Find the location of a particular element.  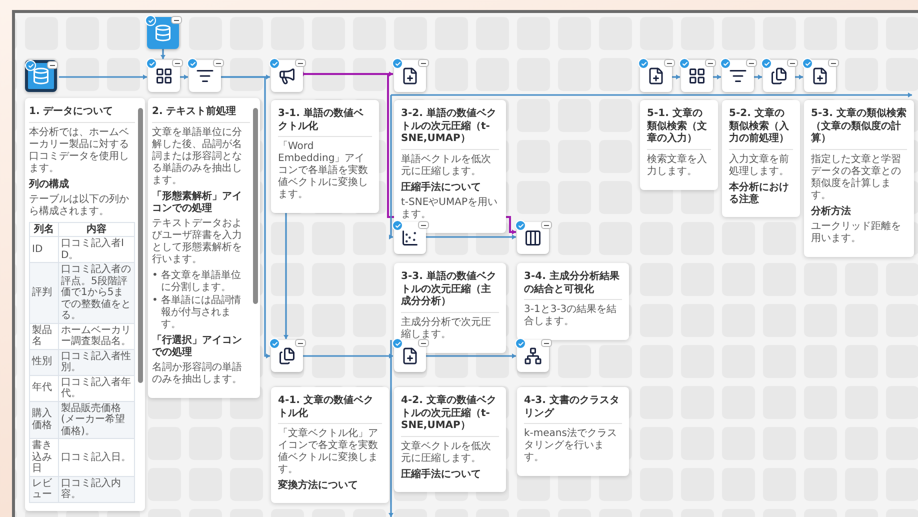

card-title: 4-1. 文章の数値ベクトル化 is located at coordinates (330, 409).